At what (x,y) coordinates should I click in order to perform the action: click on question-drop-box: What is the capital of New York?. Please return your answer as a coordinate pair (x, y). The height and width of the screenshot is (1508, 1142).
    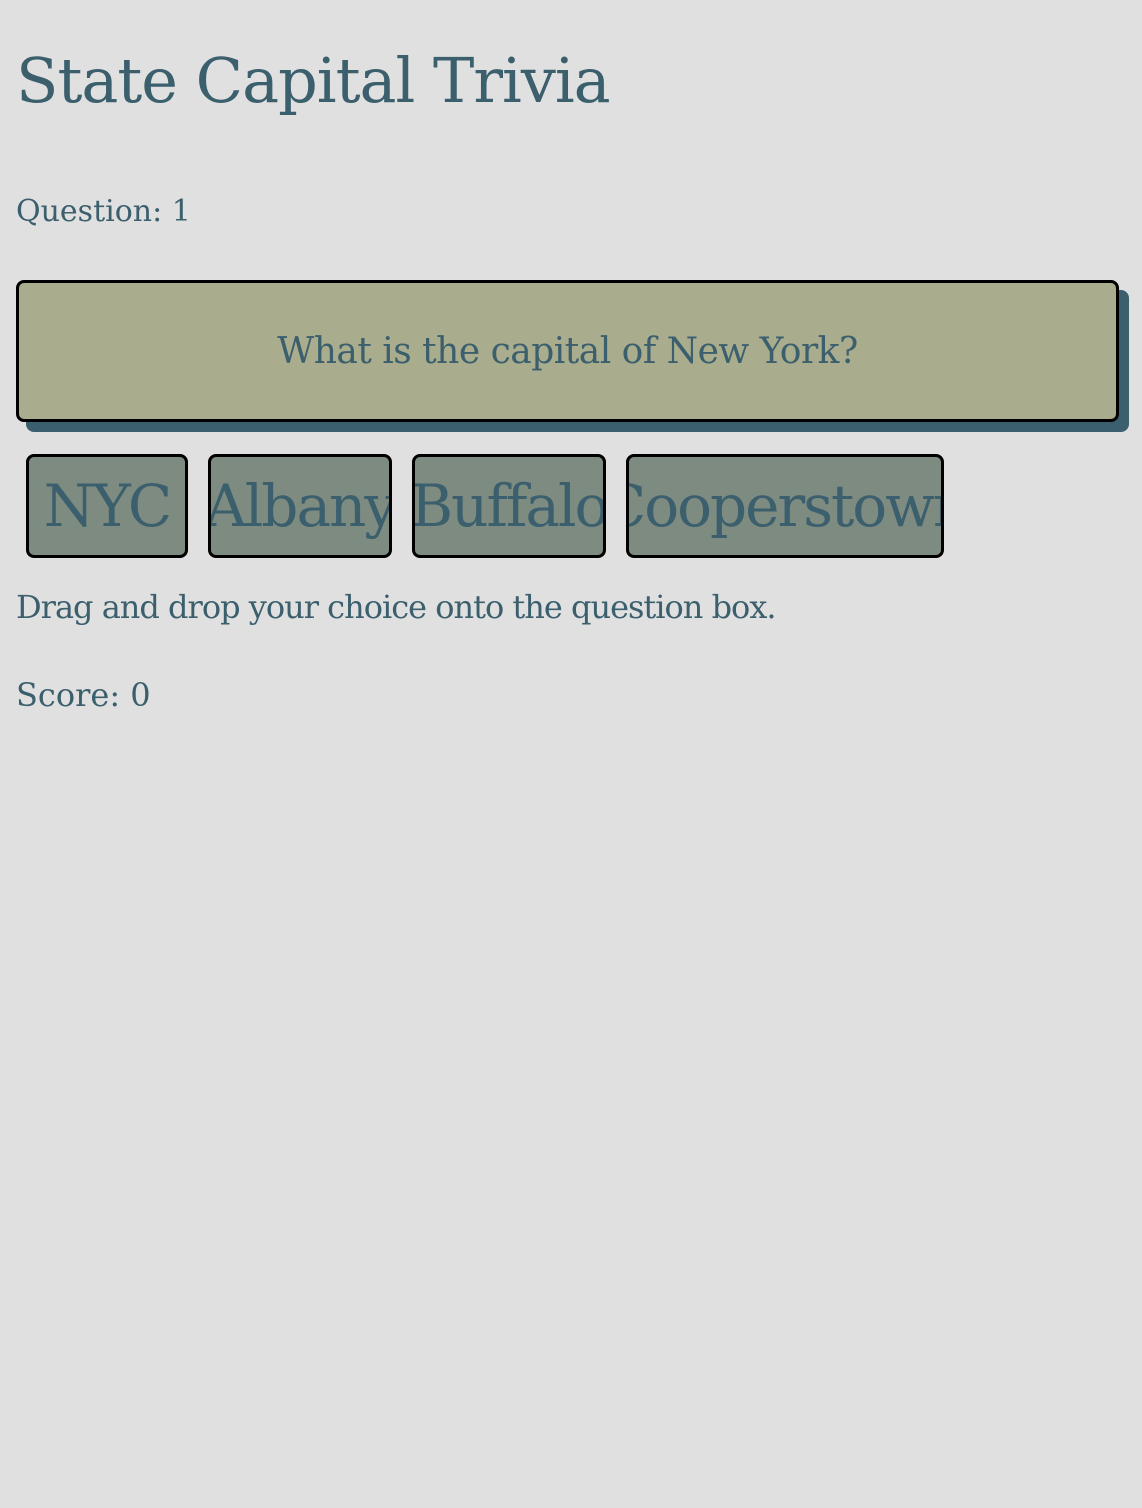
    Looking at the image, I should click on (567, 351).